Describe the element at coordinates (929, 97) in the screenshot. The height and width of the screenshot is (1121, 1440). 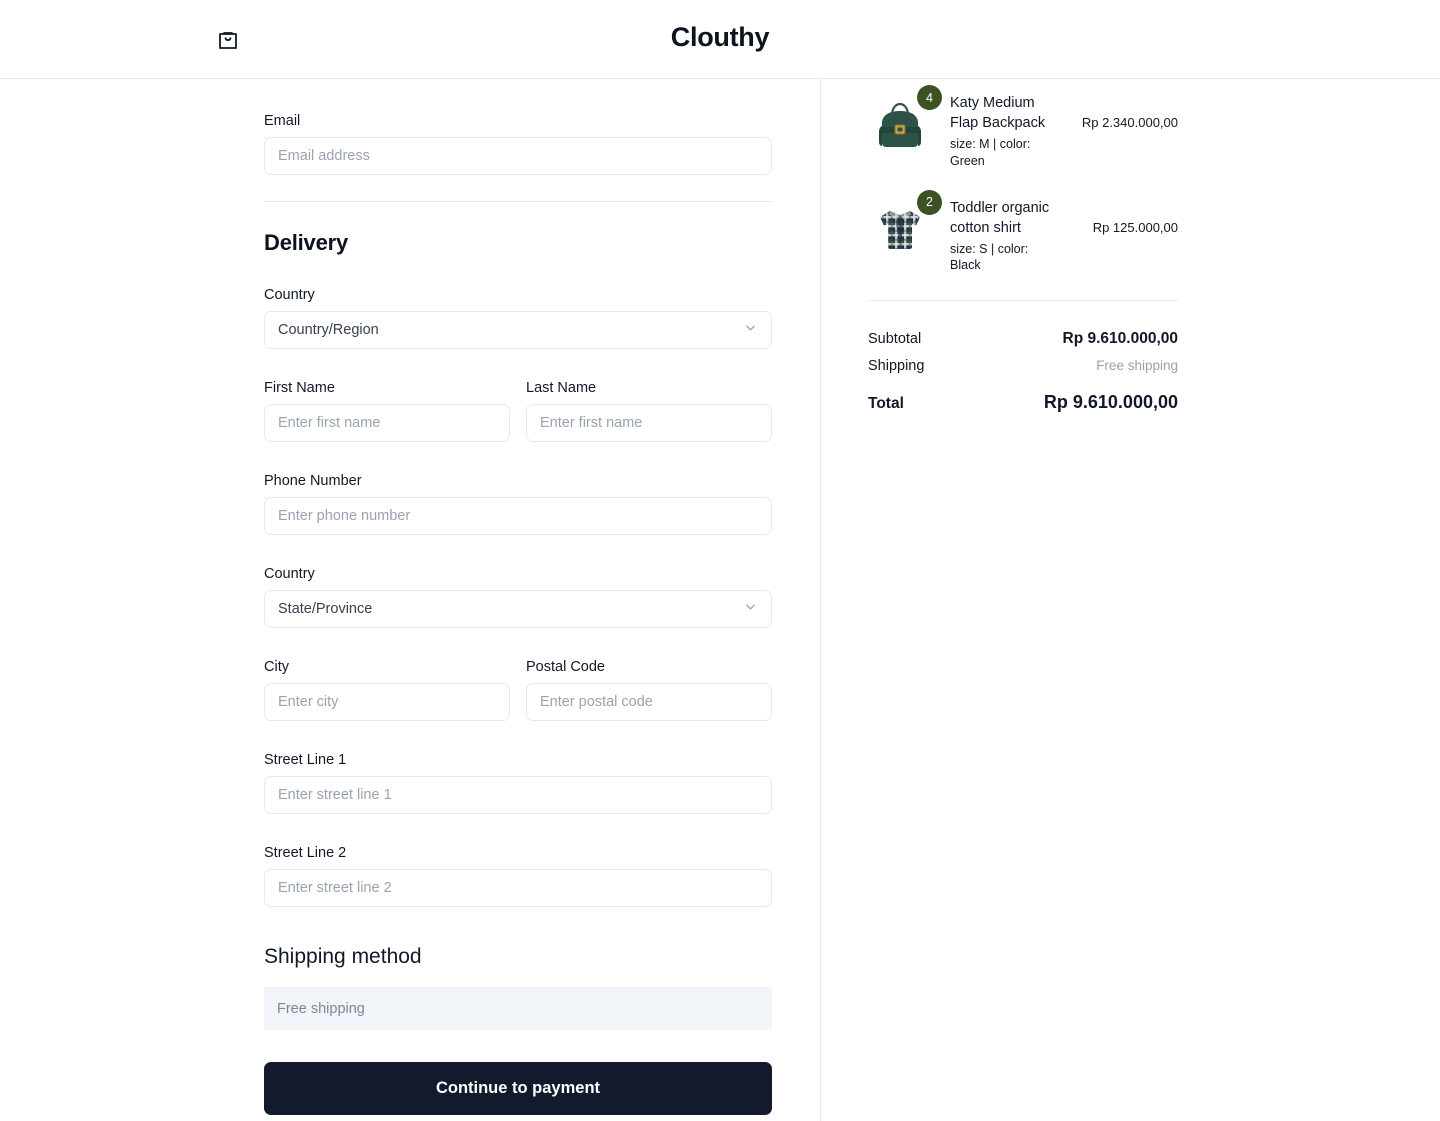
I see `cart-item-qty-badge: 4` at that location.